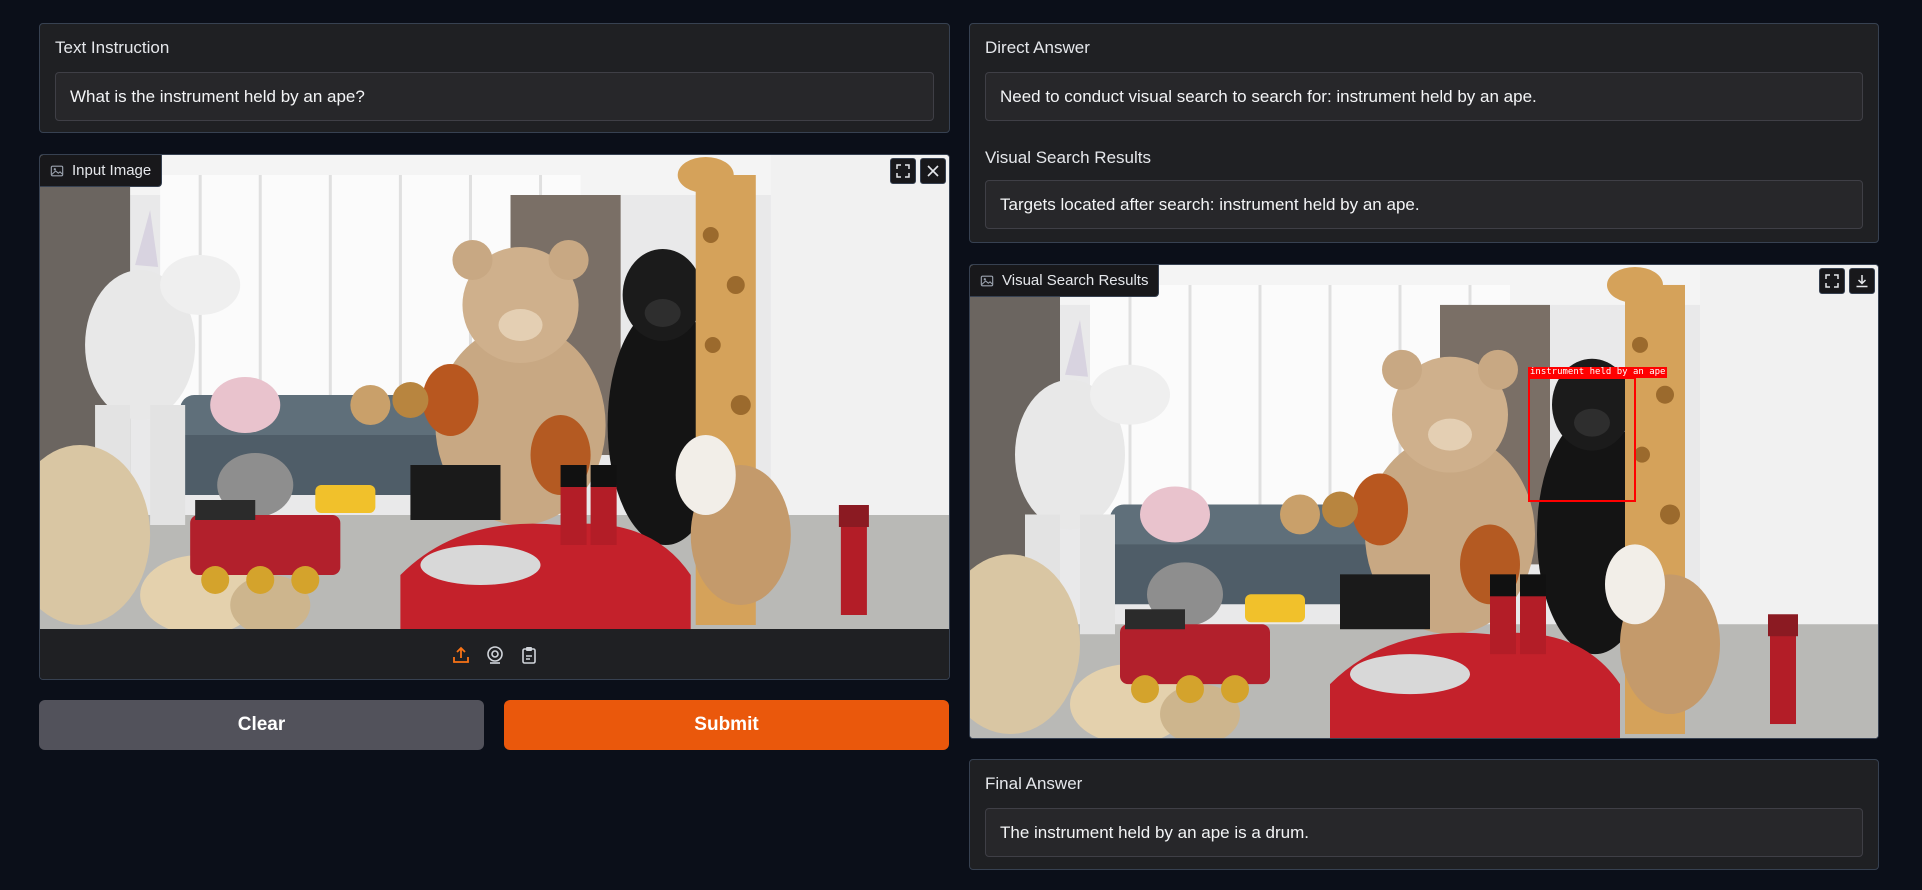 Image resolution: width=1922 pixels, height=890 pixels. What do you see at coordinates (1582, 439) in the screenshot?
I see `detection-box` at bounding box center [1582, 439].